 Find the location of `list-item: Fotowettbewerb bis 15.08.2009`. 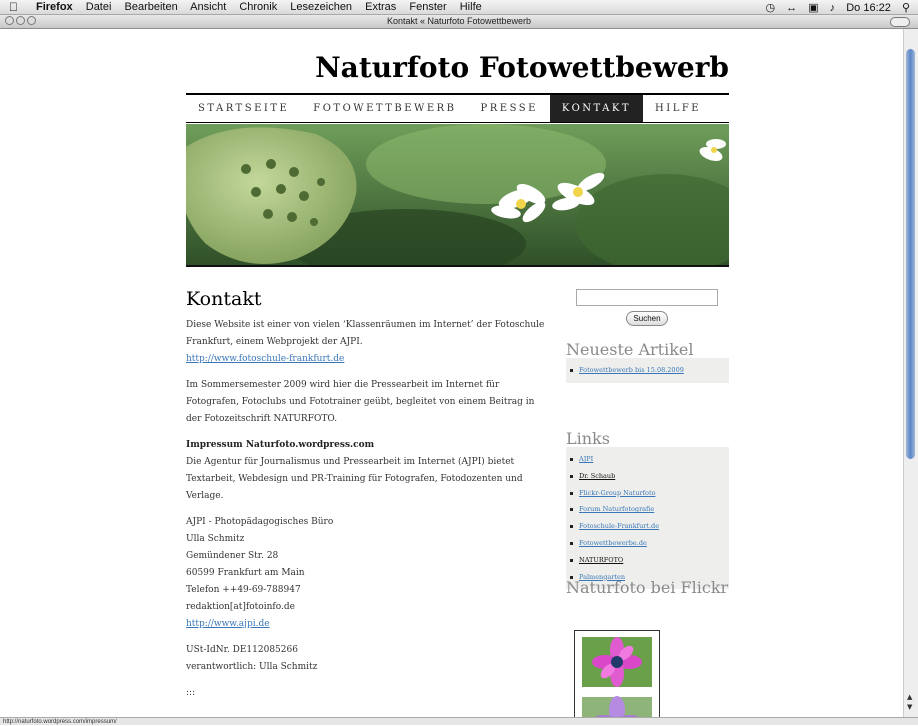

list-item: Fotowettbewerb bis 15.08.2009 is located at coordinates (647, 370).